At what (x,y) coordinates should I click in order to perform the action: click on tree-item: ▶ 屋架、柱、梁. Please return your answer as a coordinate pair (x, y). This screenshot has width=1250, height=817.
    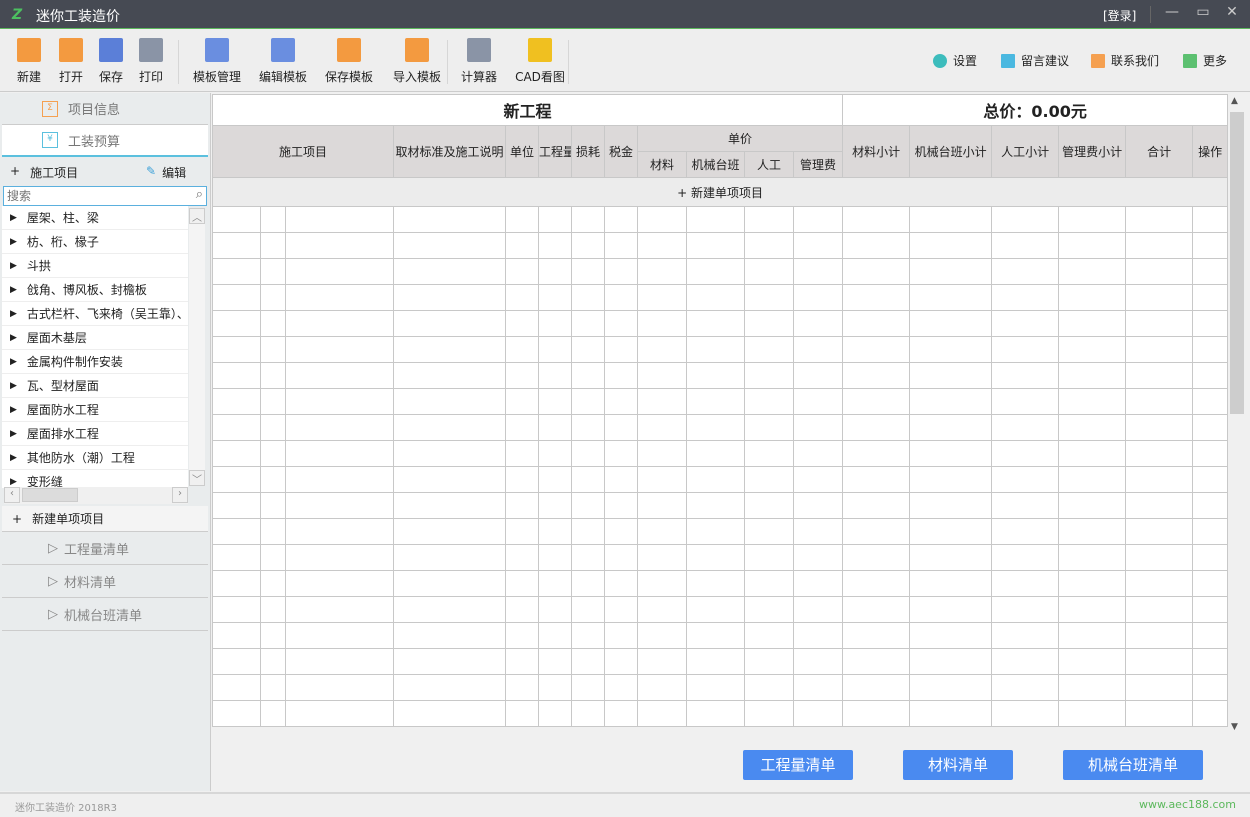
    Looking at the image, I should click on (95, 218).